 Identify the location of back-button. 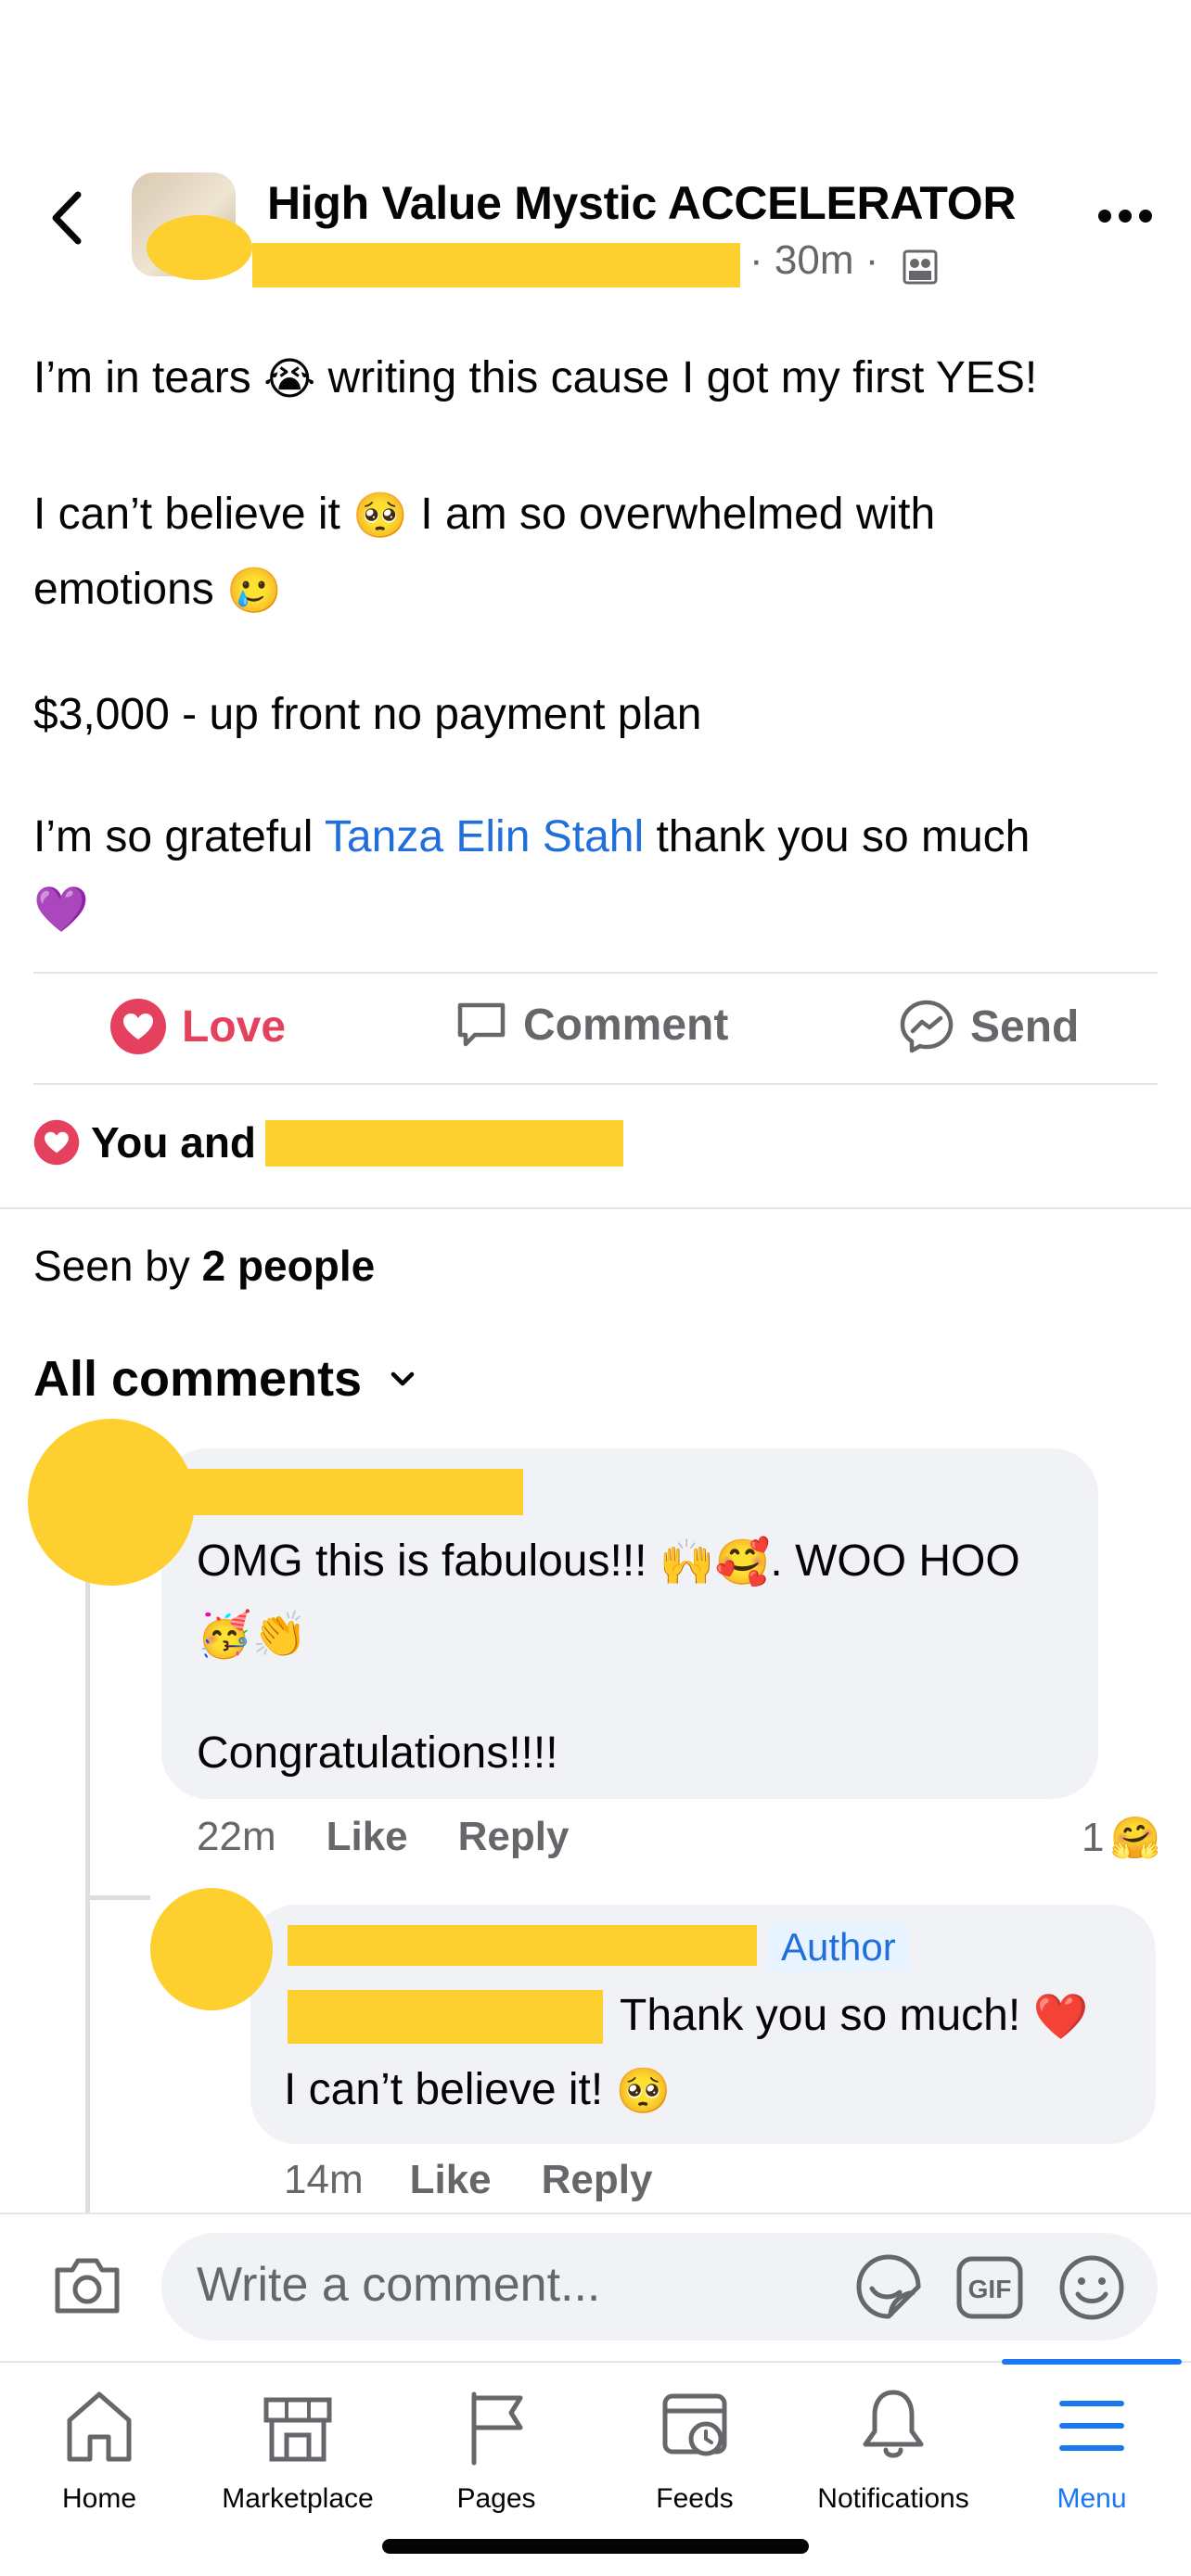
(68, 217).